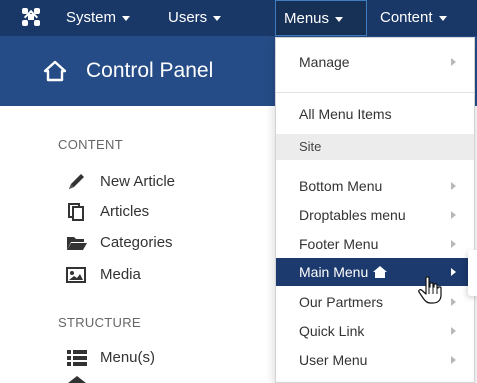 This screenshot has width=477, height=383. What do you see at coordinates (99, 322) in the screenshot?
I see `section-label-structure: STRUCTURE` at bounding box center [99, 322].